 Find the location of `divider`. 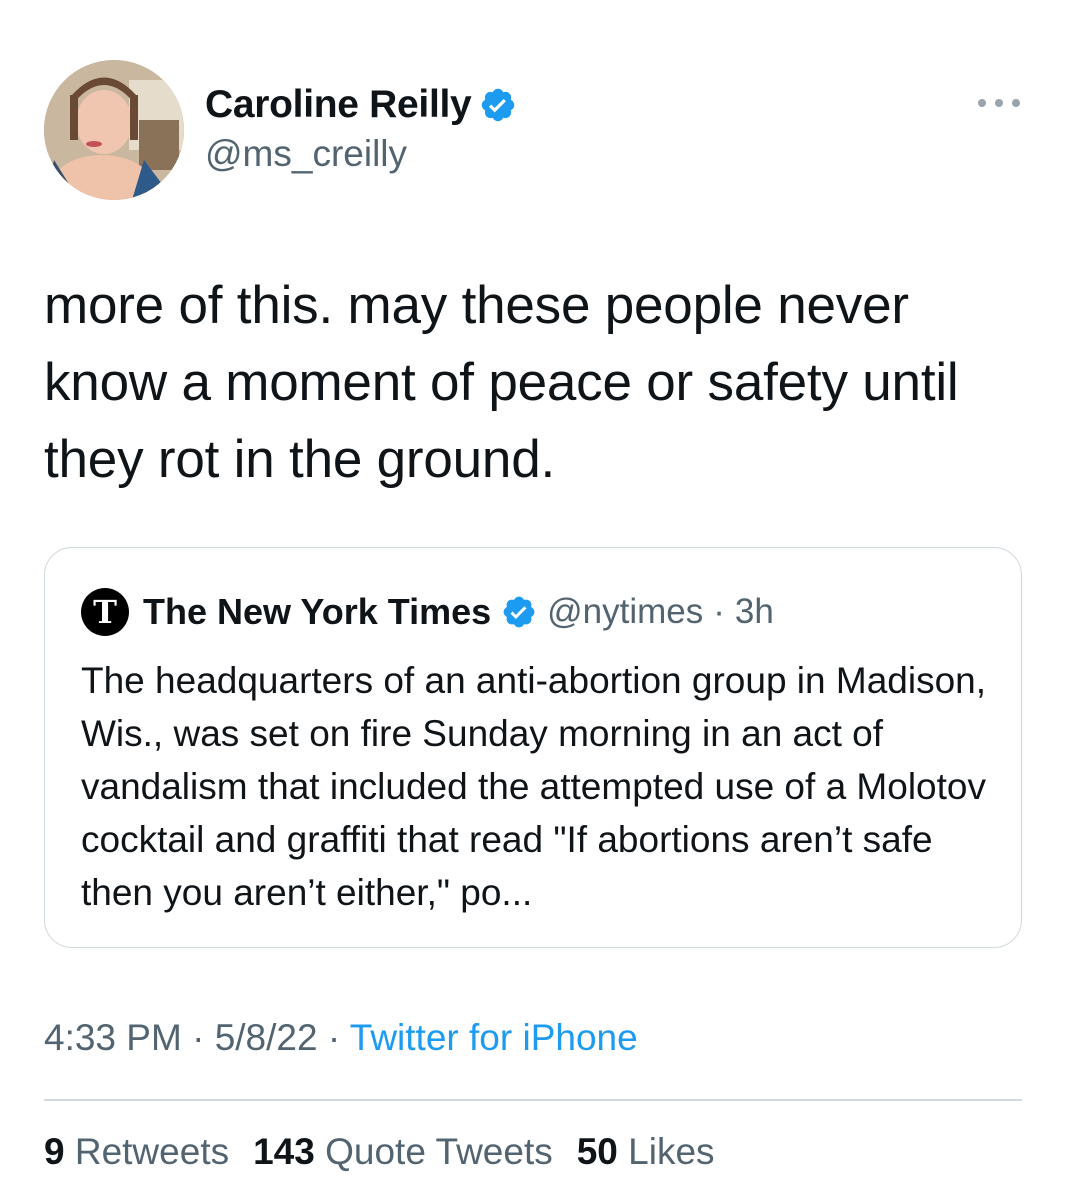

divider is located at coordinates (533, 1100).